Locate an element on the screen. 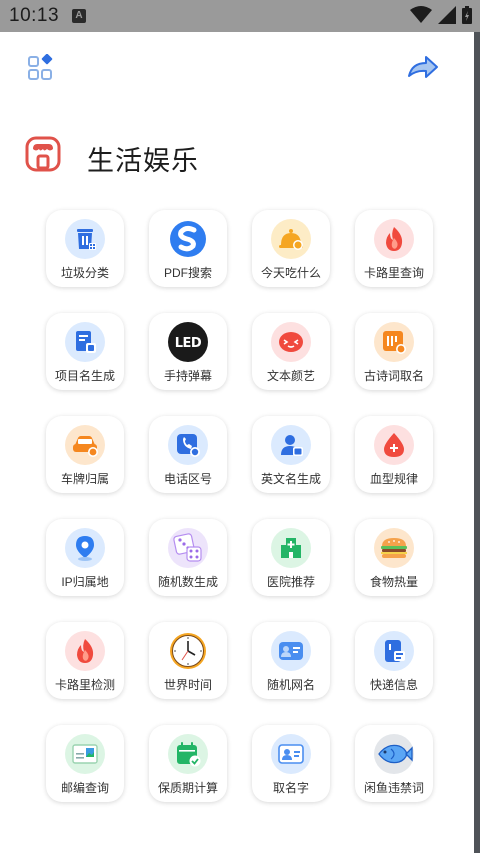  svg-text: LED is located at coordinates (188, 343).